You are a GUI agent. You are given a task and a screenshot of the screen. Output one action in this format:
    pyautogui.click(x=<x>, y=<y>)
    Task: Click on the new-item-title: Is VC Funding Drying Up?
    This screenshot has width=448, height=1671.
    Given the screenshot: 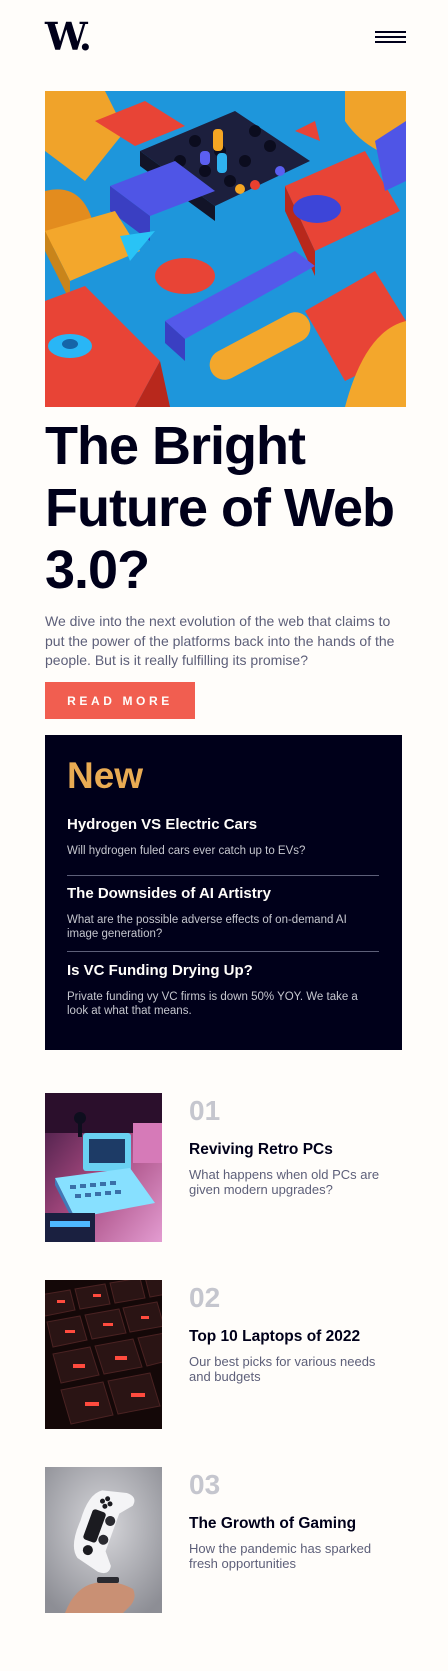 What is the action you would take?
    pyautogui.click(x=223, y=971)
    